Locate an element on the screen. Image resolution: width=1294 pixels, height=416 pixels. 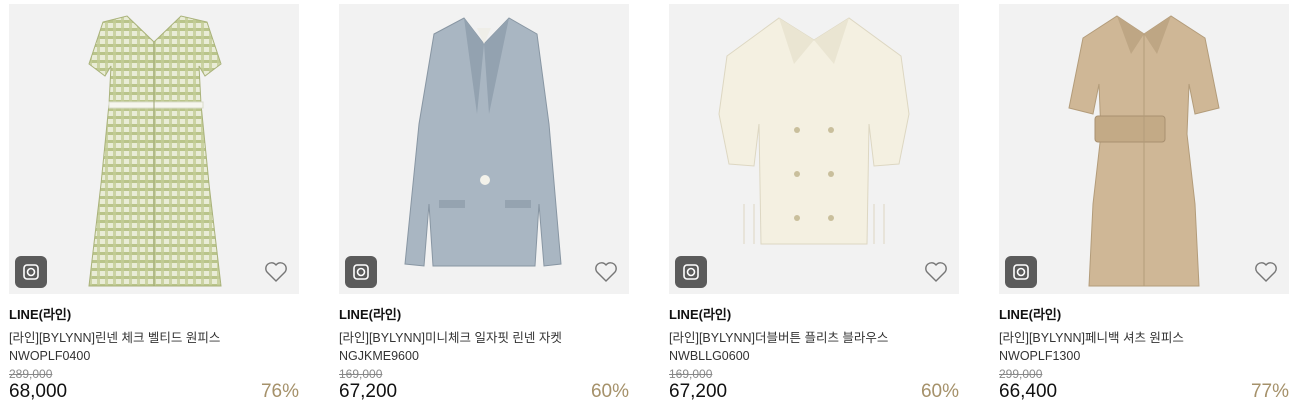
product-name: [라인][BYLYNN]페니백 셔츠 원피스 is located at coordinates (1146, 336).